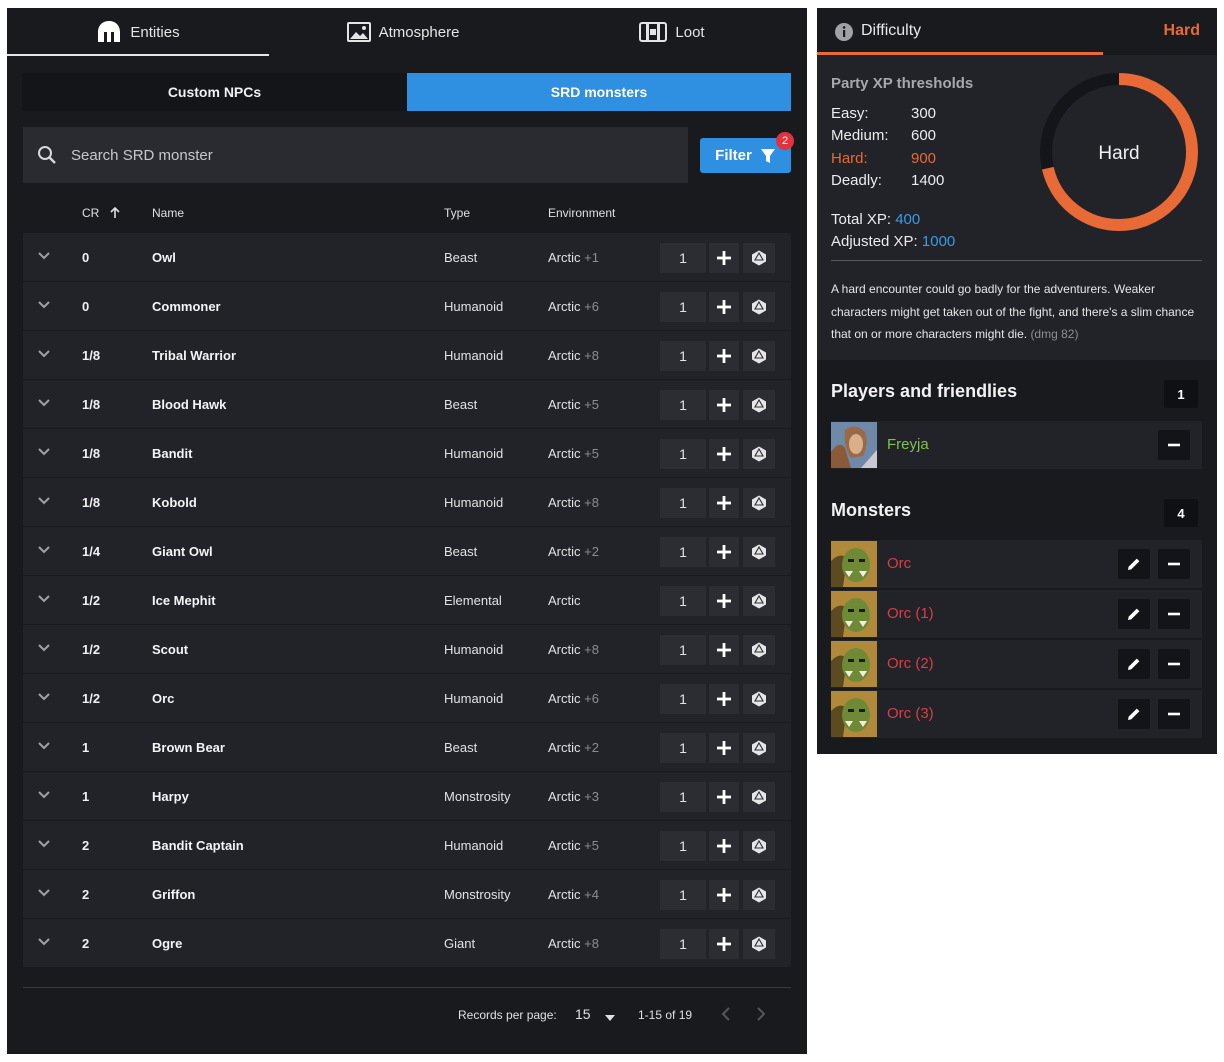  I want to click on next-page-icon, so click(761, 1015).